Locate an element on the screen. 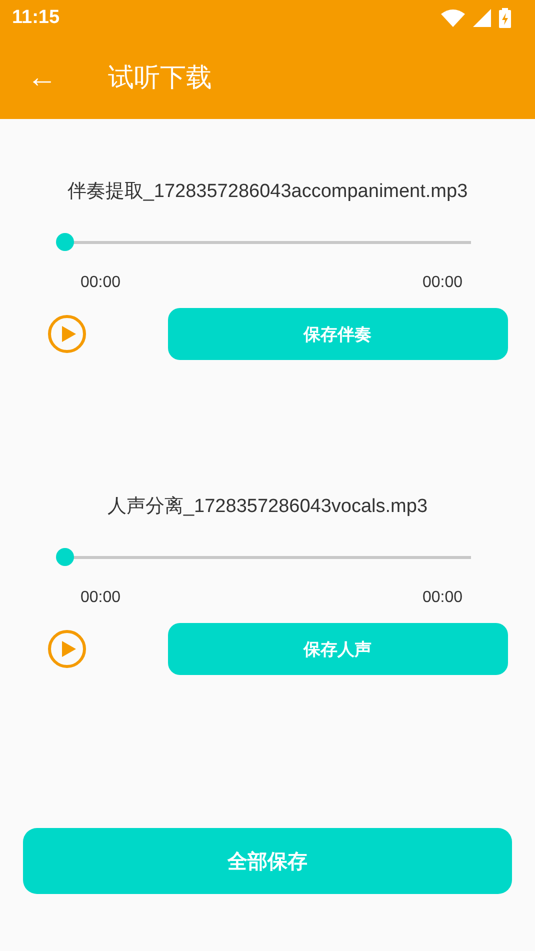  save-all-button: 全部保存 is located at coordinates (267, 861).